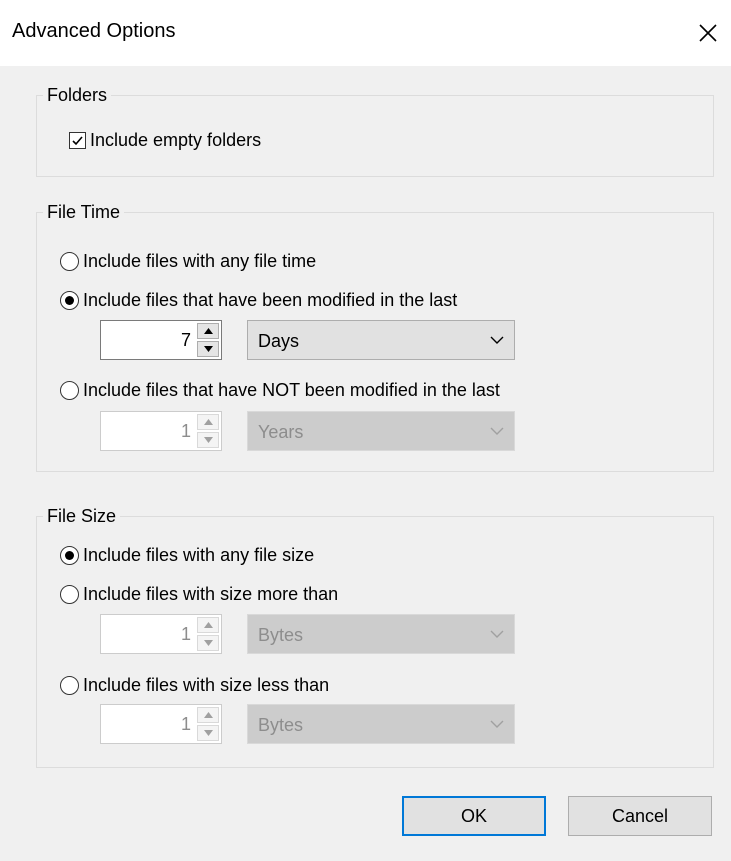 The width and height of the screenshot is (731, 861). Describe the element at coordinates (82, 516) in the screenshot. I see `file-size-legend: File Size` at that location.